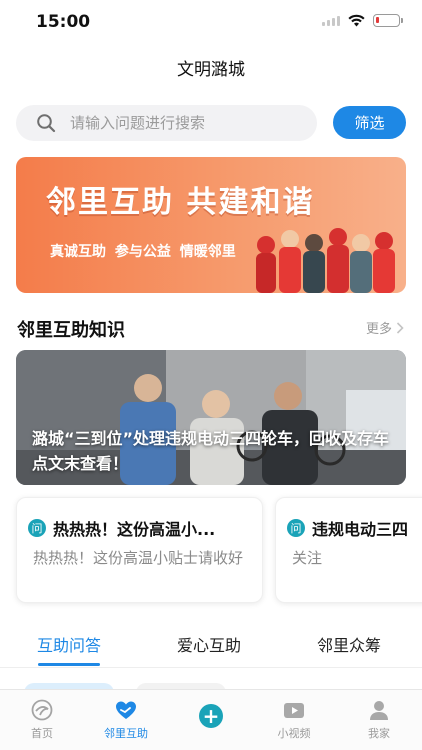 The height and width of the screenshot is (750, 422). I want to click on page-title: 文明潞城, so click(211, 70).